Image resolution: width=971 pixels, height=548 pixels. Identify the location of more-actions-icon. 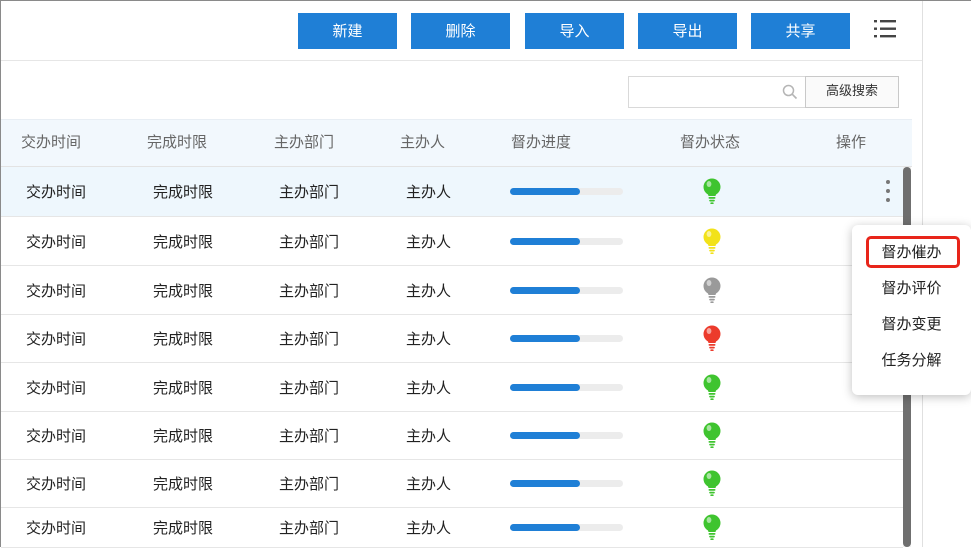
(888, 191).